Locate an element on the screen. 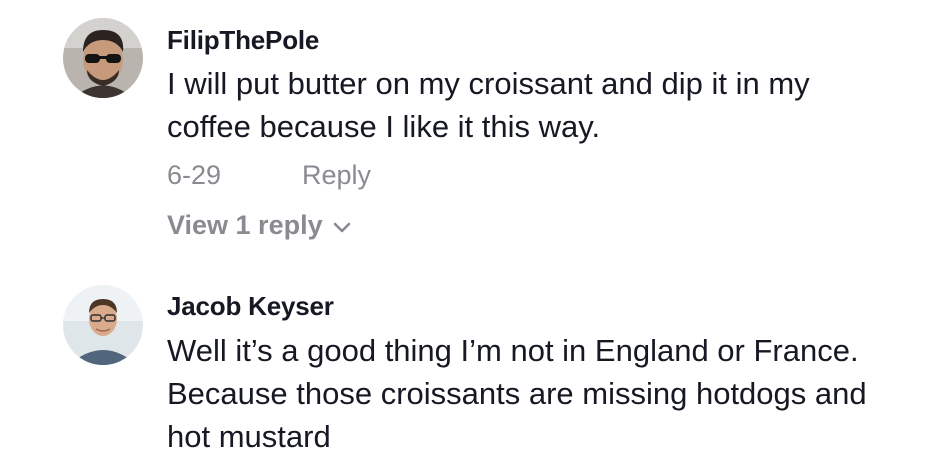  view-replies-button: View 1 reply is located at coordinates (259, 225).